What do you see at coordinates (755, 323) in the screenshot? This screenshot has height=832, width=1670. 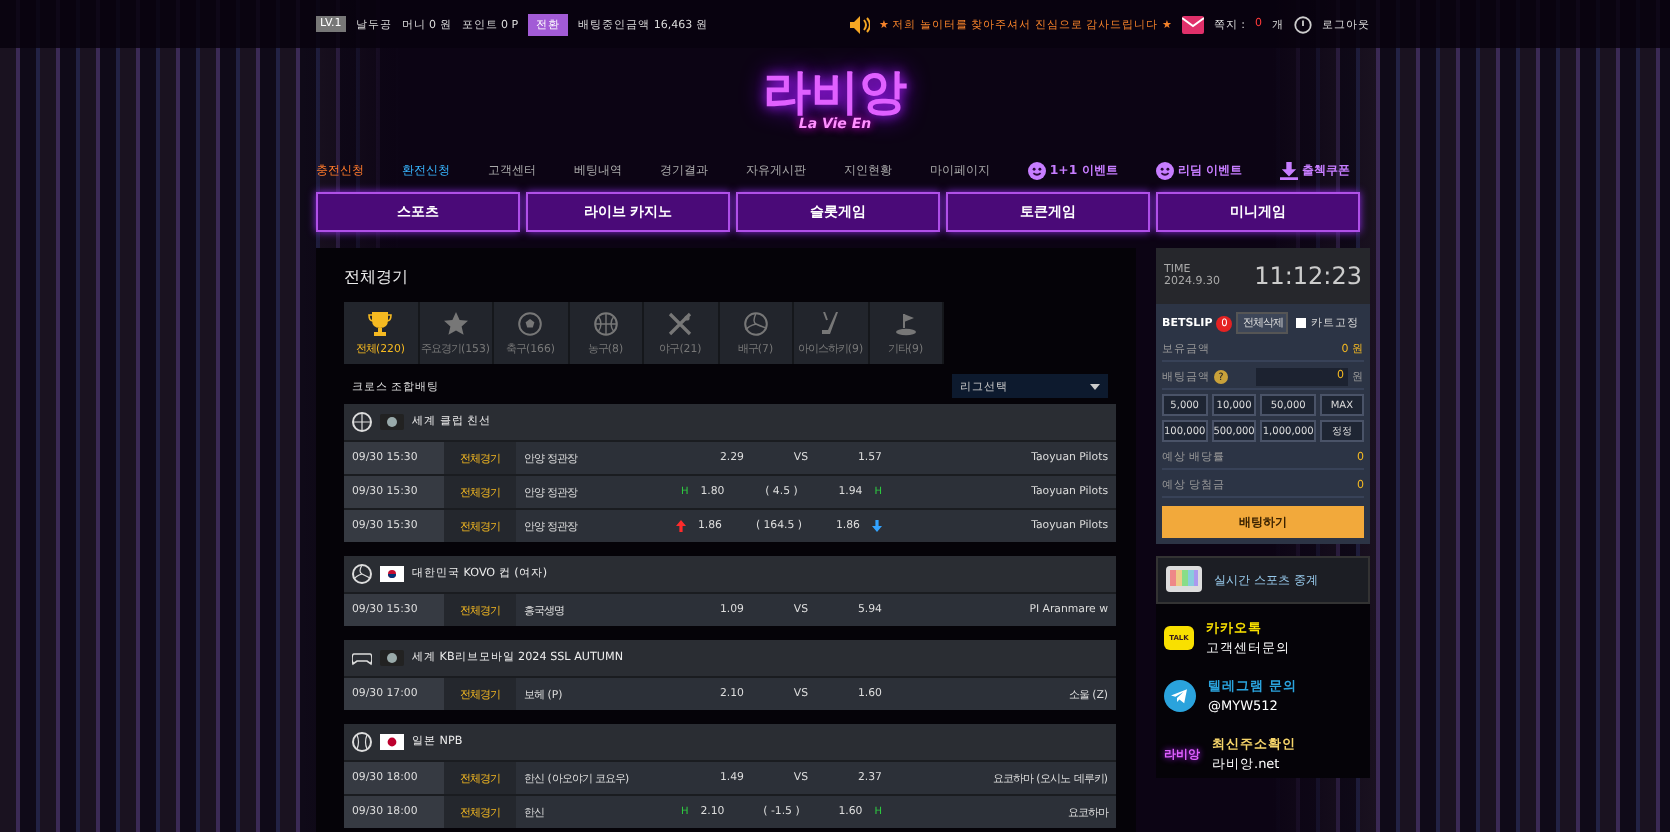 I see `volleyball-icon` at bounding box center [755, 323].